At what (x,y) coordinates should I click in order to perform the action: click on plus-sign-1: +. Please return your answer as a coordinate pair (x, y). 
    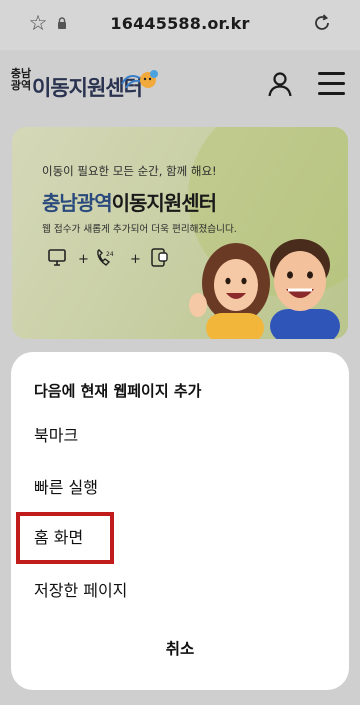
    Looking at the image, I should click on (83, 259).